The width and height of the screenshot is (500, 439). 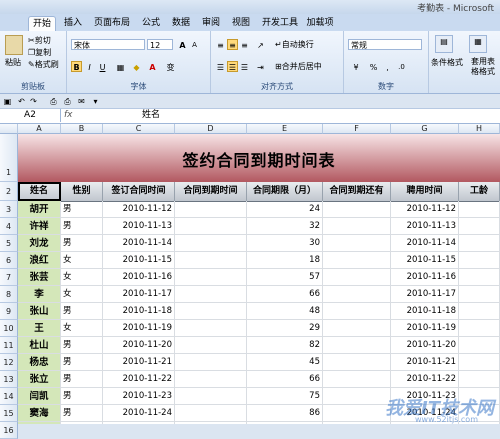 What do you see at coordinates (139, 243) in the screenshot?
I see `cell-sign-date: 2010-11-14` at bounding box center [139, 243].